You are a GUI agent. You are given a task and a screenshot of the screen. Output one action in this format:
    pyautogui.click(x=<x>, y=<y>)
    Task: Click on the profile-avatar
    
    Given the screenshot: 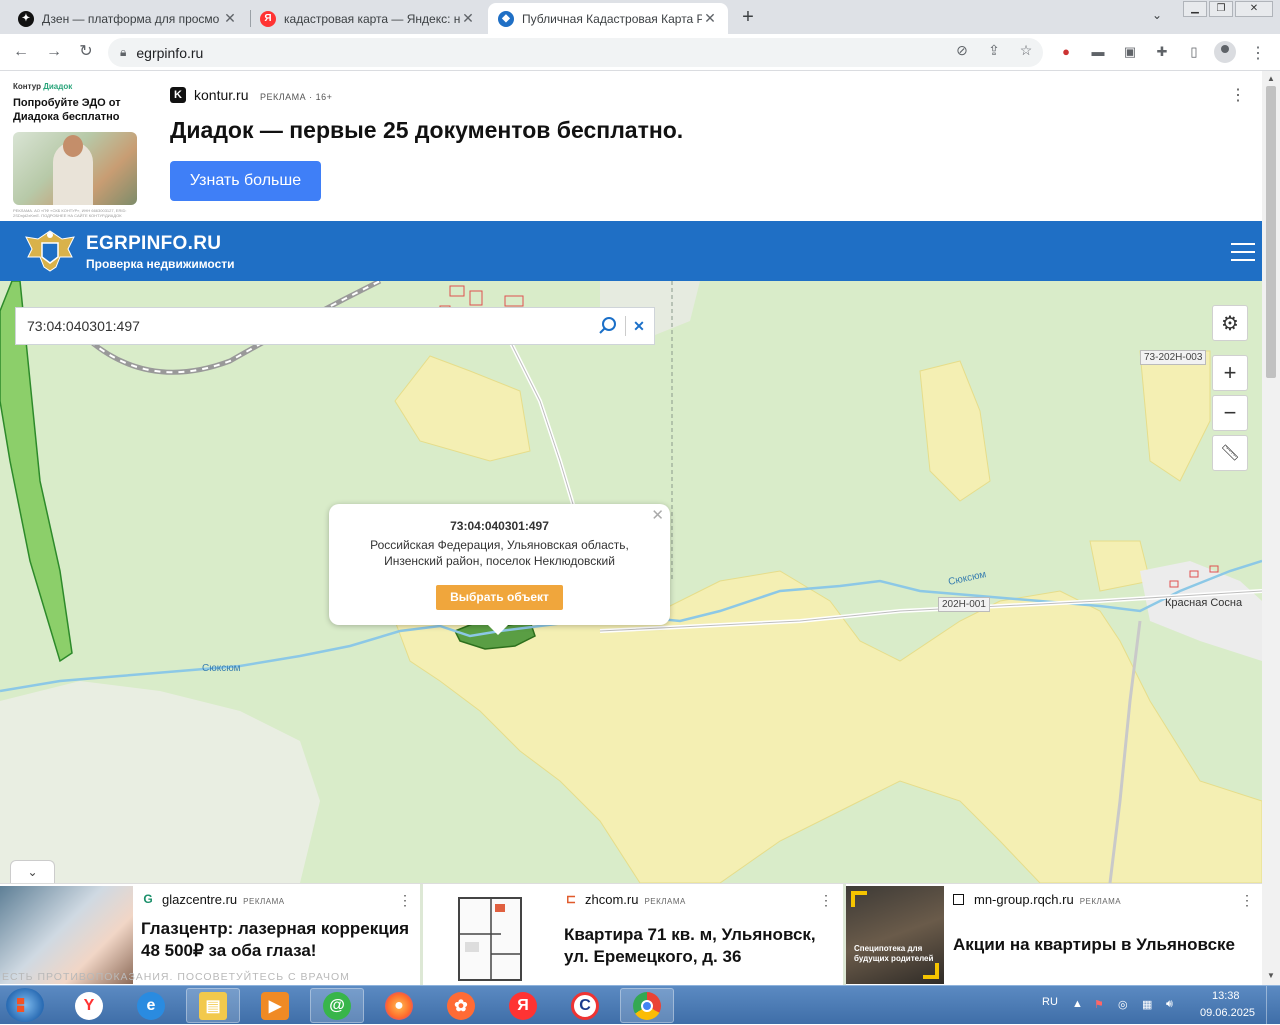 What is the action you would take?
    pyautogui.click(x=1225, y=52)
    